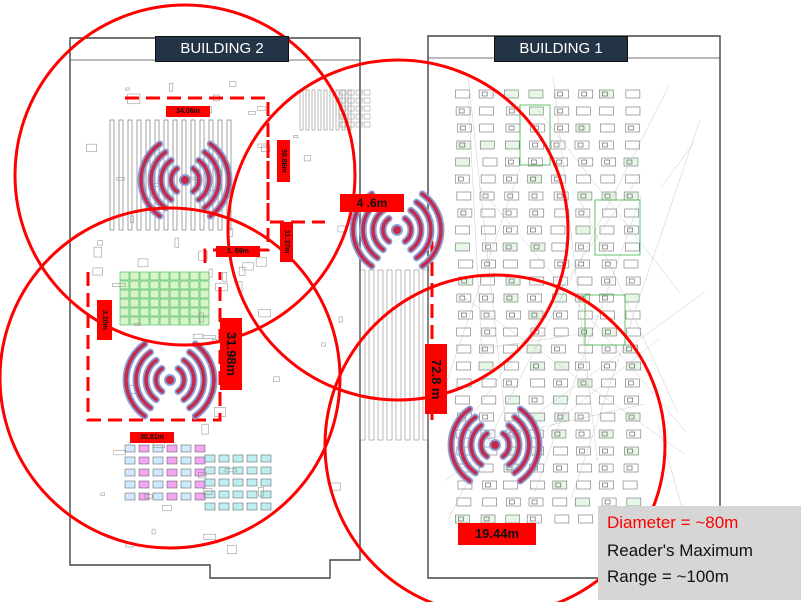 The image size is (803, 602). Describe the element at coordinates (680, 550) in the screenshot. I see `legend-reader-max: Reader's Maximum` at that location.